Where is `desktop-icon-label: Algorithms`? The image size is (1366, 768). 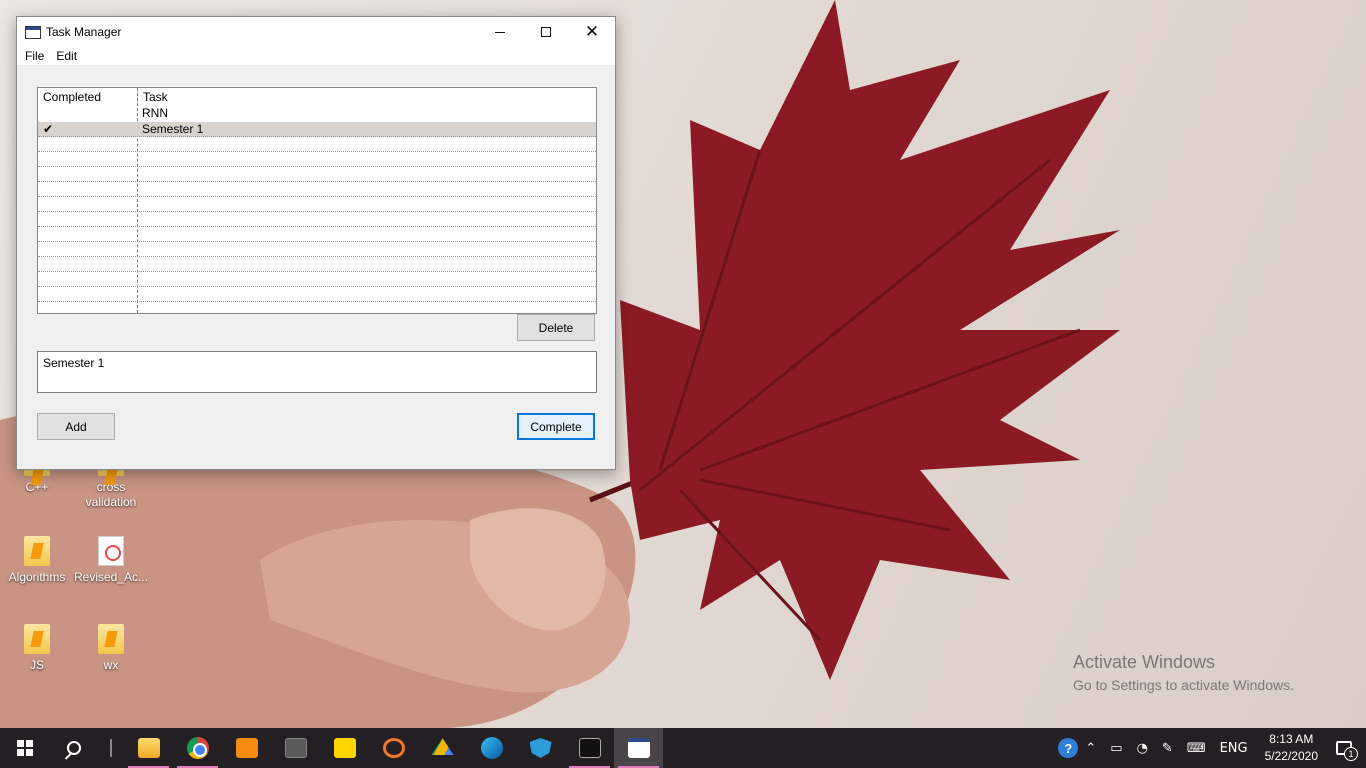 desktop-icon-label: Algorithms is located at coordinates (37, 577).